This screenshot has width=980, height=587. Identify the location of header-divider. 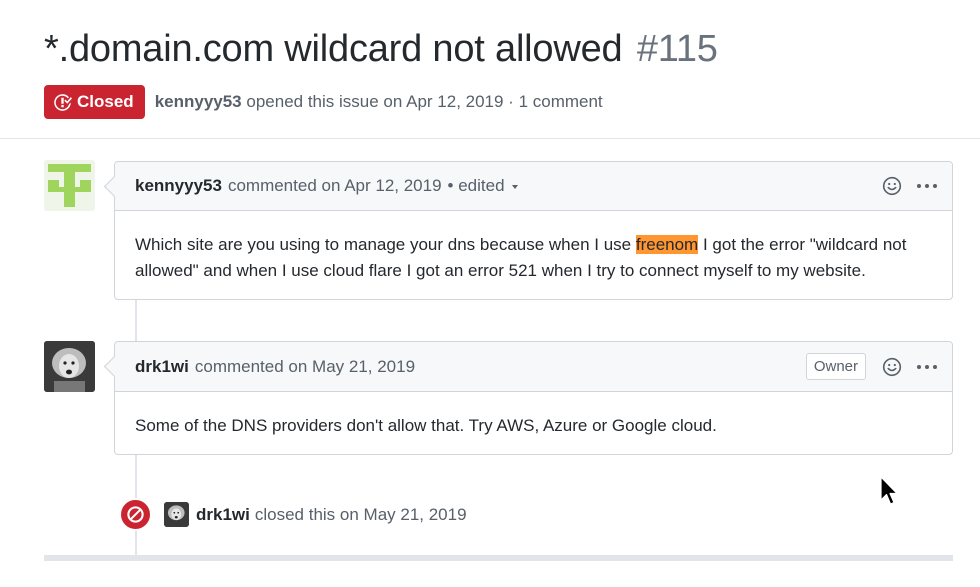
(490, 138).